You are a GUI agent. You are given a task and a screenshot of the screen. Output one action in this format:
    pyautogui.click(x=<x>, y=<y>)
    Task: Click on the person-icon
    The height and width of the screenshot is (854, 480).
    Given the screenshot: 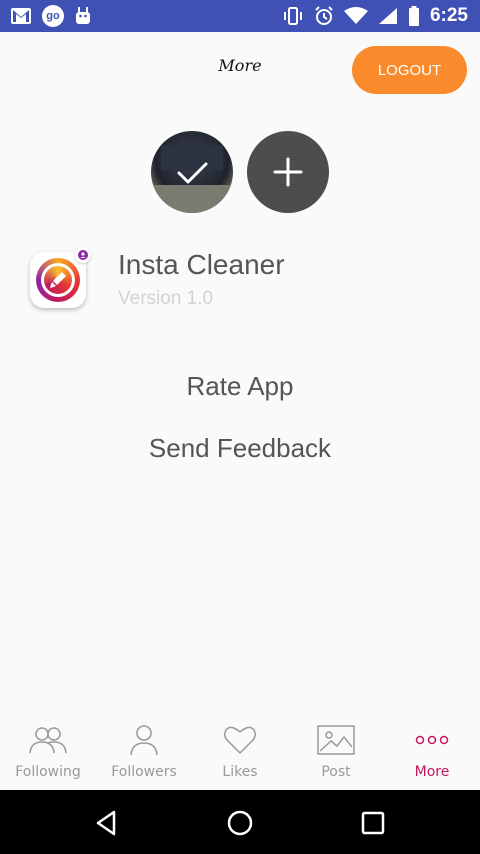 What is the action you would take?
    pyautogui.click(x=83, y=255)
    